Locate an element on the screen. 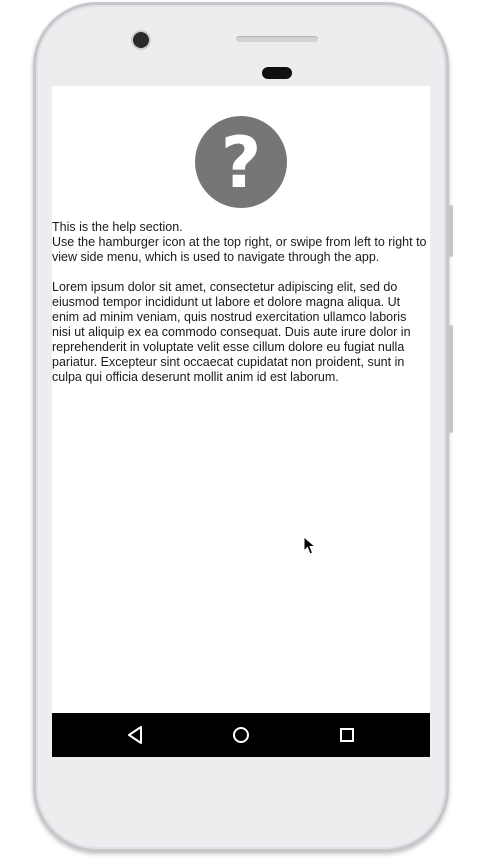 The height and width of the screenshot is (864, 482). system-navigation-bar is located at coordinates (241, 735).